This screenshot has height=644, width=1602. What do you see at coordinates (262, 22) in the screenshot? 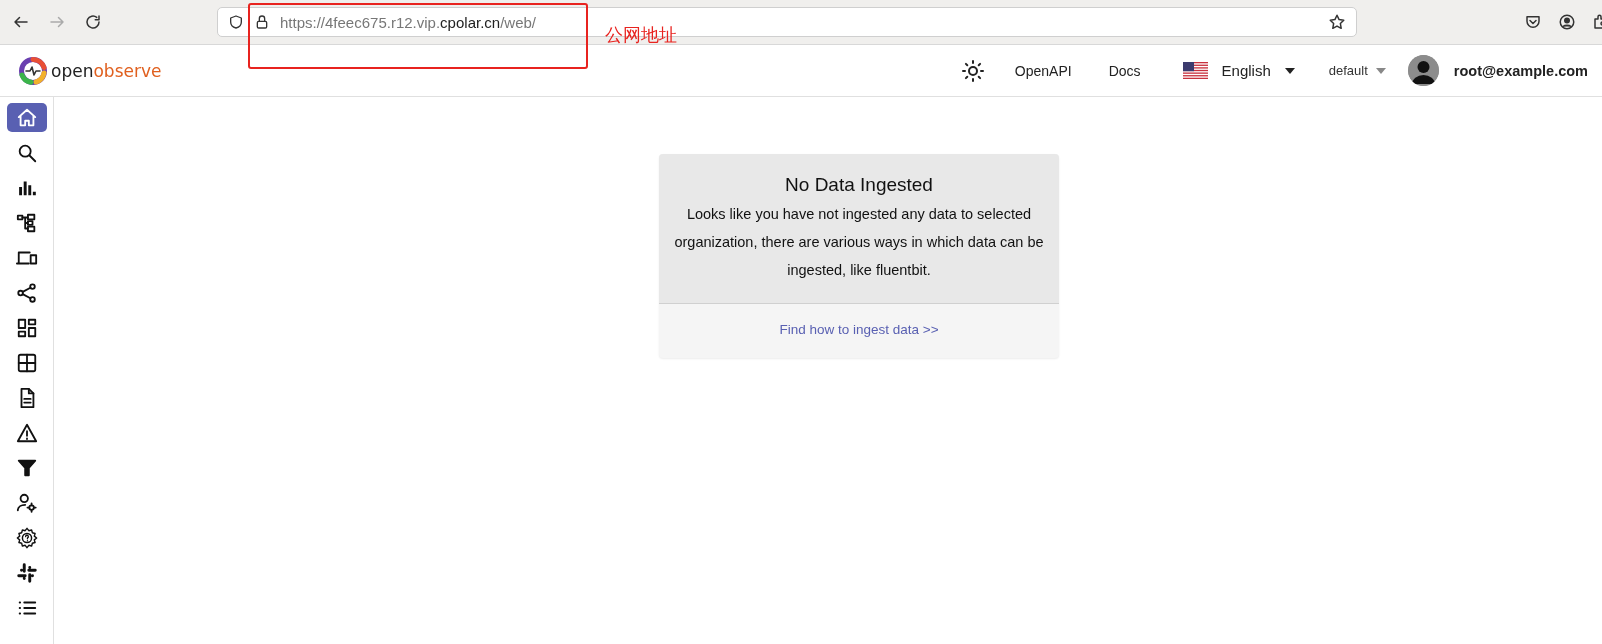
I see `lock-icon` at bounding box center [262, 22].